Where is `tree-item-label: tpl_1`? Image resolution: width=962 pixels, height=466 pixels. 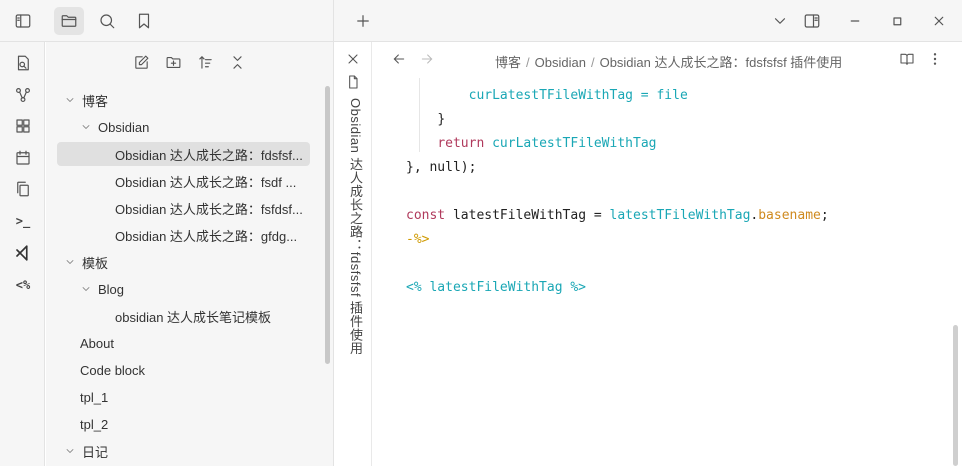
tree-item-label: tpl_1 is located at coordinates (94, 397).